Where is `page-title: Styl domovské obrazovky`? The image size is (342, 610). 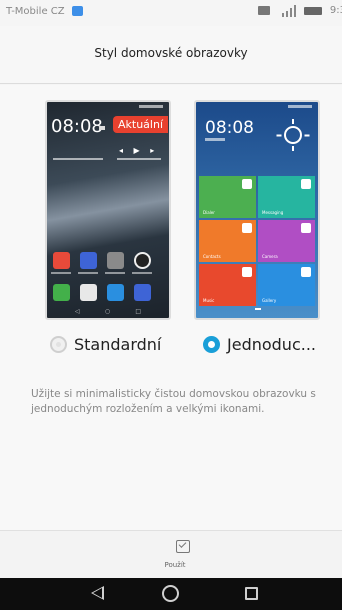
page-title: Styl domovské obrazovky is located at coordinates (171, 53).